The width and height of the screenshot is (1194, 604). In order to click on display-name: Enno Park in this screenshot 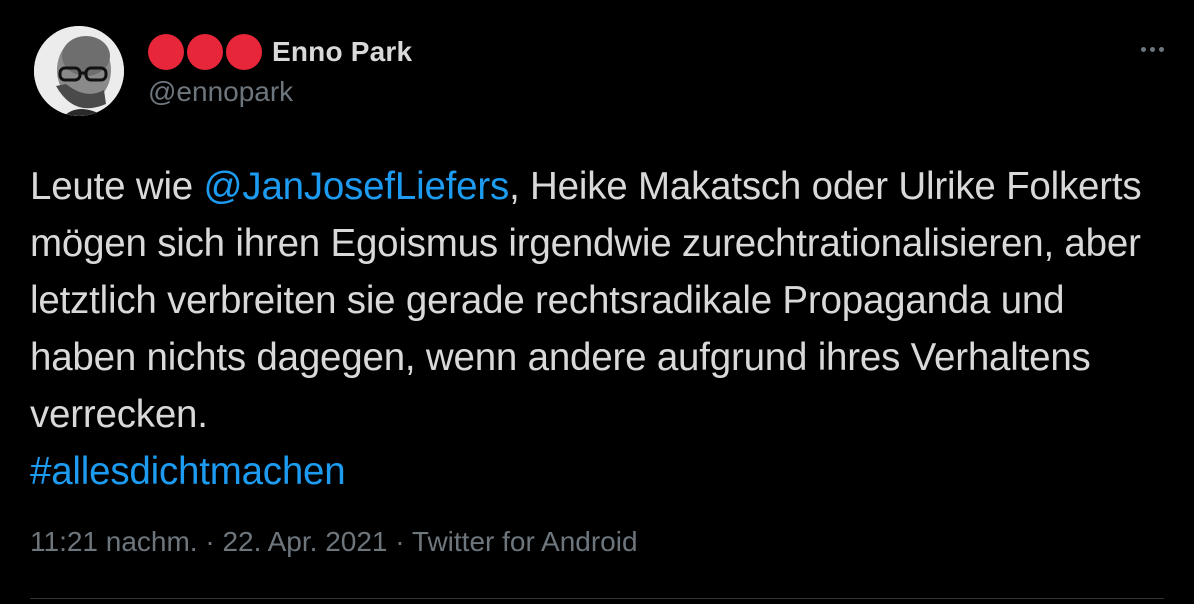, I will do `click(342, 52)`.